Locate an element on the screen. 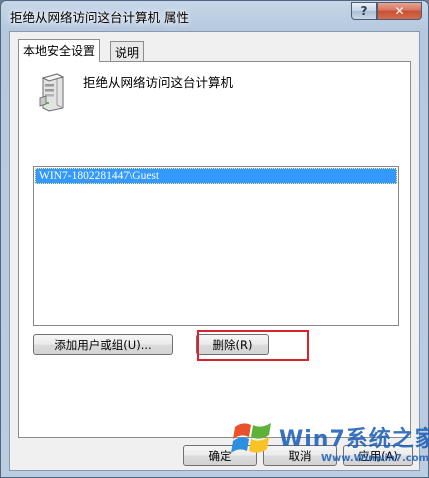 The width and height of the screenshot is (429, 478). tab-explain: 说明 is located at coordinates (127, 51).